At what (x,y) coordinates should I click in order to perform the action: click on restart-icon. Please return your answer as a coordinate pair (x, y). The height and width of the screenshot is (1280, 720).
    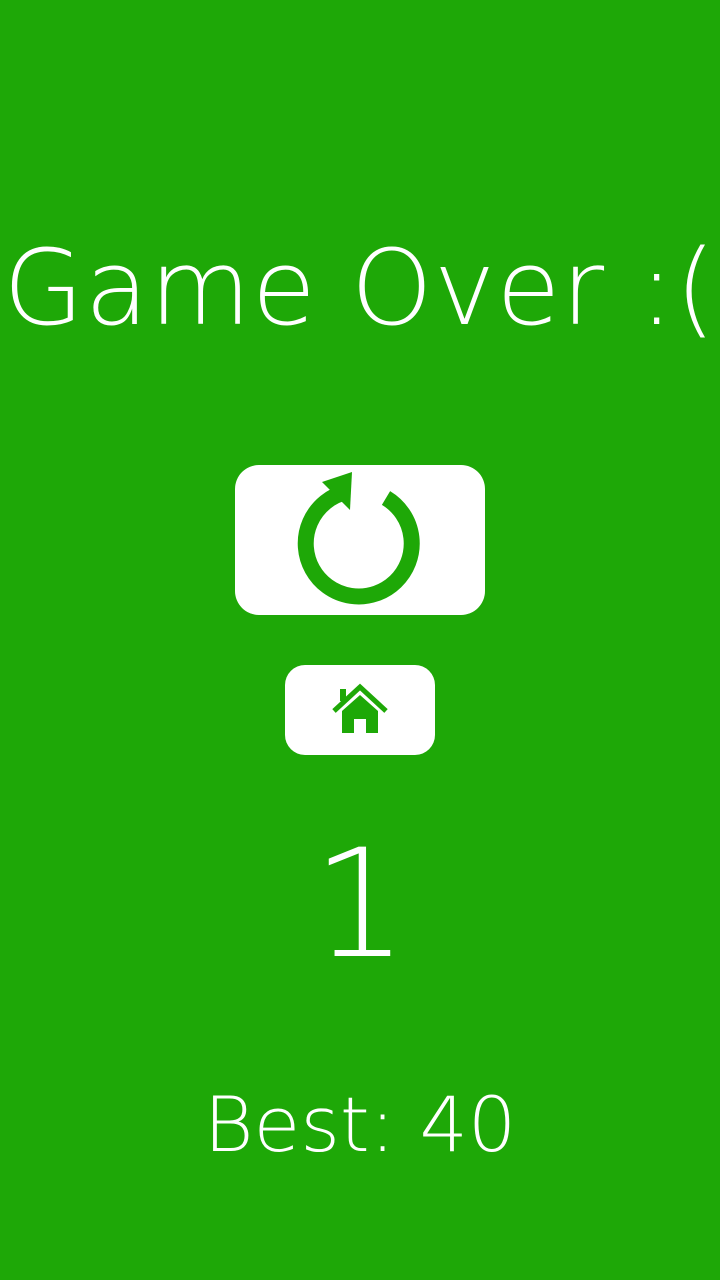
    Looking at the image, I should click on (358, 538).